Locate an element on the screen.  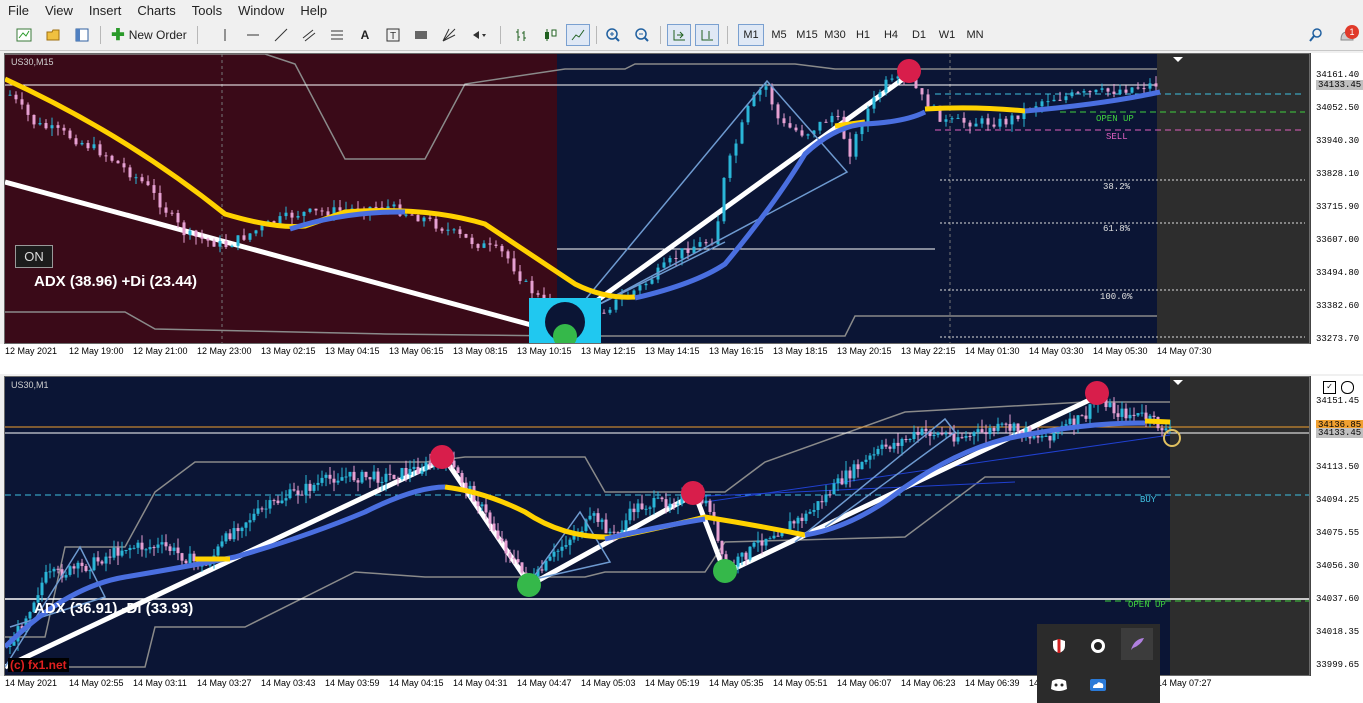
timeframe-m5: M5 is located at coordinates (779, 35).